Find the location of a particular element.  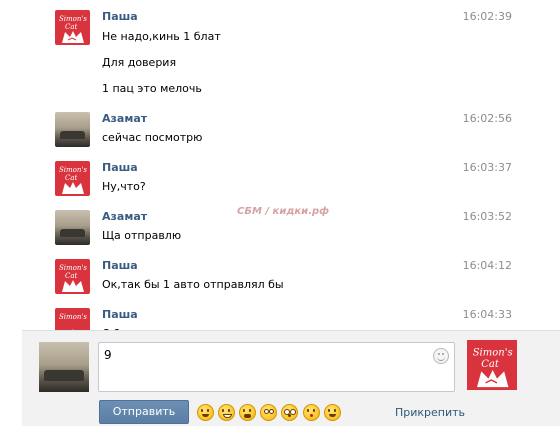

message-time: 16:03:37 is located at coordinates (487, 167).